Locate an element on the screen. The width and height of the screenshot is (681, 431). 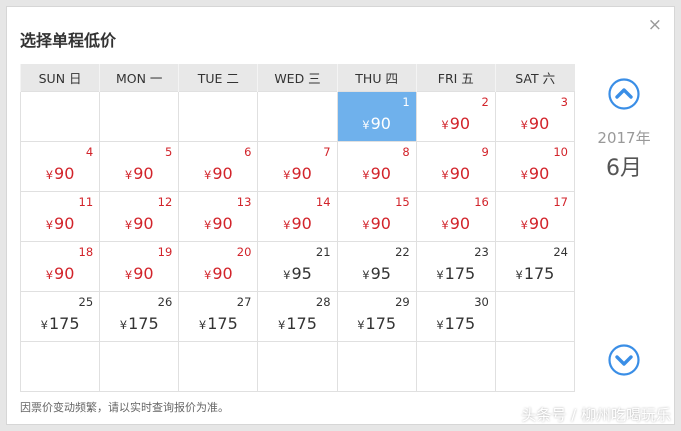
day-cell: 15 ¥90 is located at coordinates (376, 216).